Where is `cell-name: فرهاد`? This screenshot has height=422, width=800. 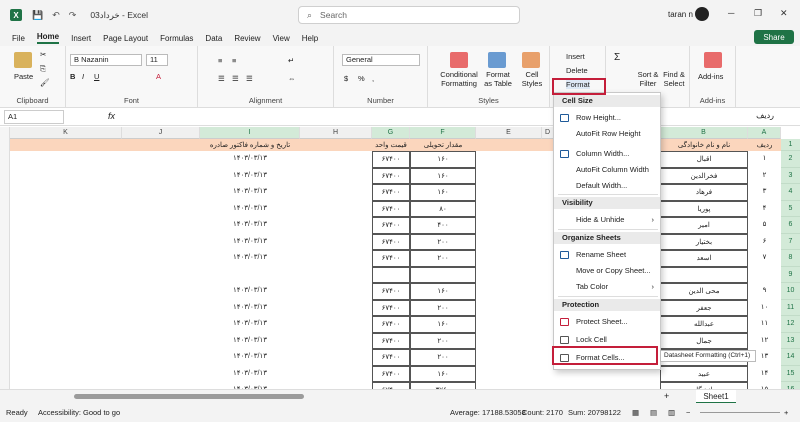 cell-name: فرهاد is located at coordinates (704, 192).